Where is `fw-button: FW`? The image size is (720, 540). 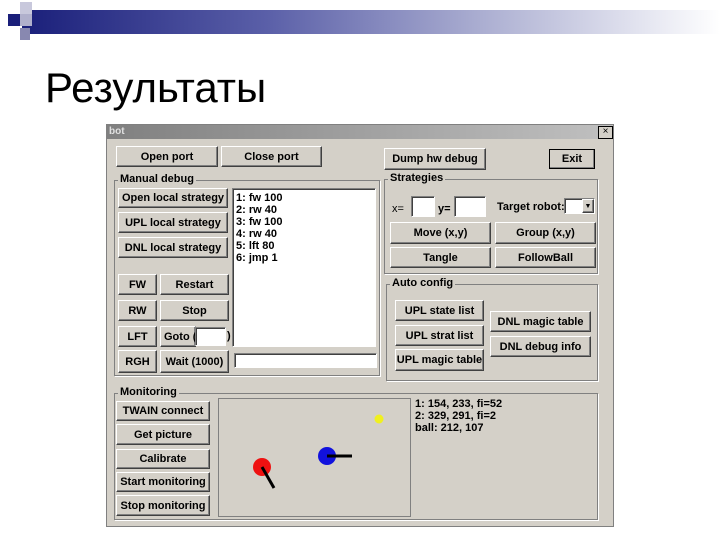 fw-button: FW is located at coordinates (137, 284).